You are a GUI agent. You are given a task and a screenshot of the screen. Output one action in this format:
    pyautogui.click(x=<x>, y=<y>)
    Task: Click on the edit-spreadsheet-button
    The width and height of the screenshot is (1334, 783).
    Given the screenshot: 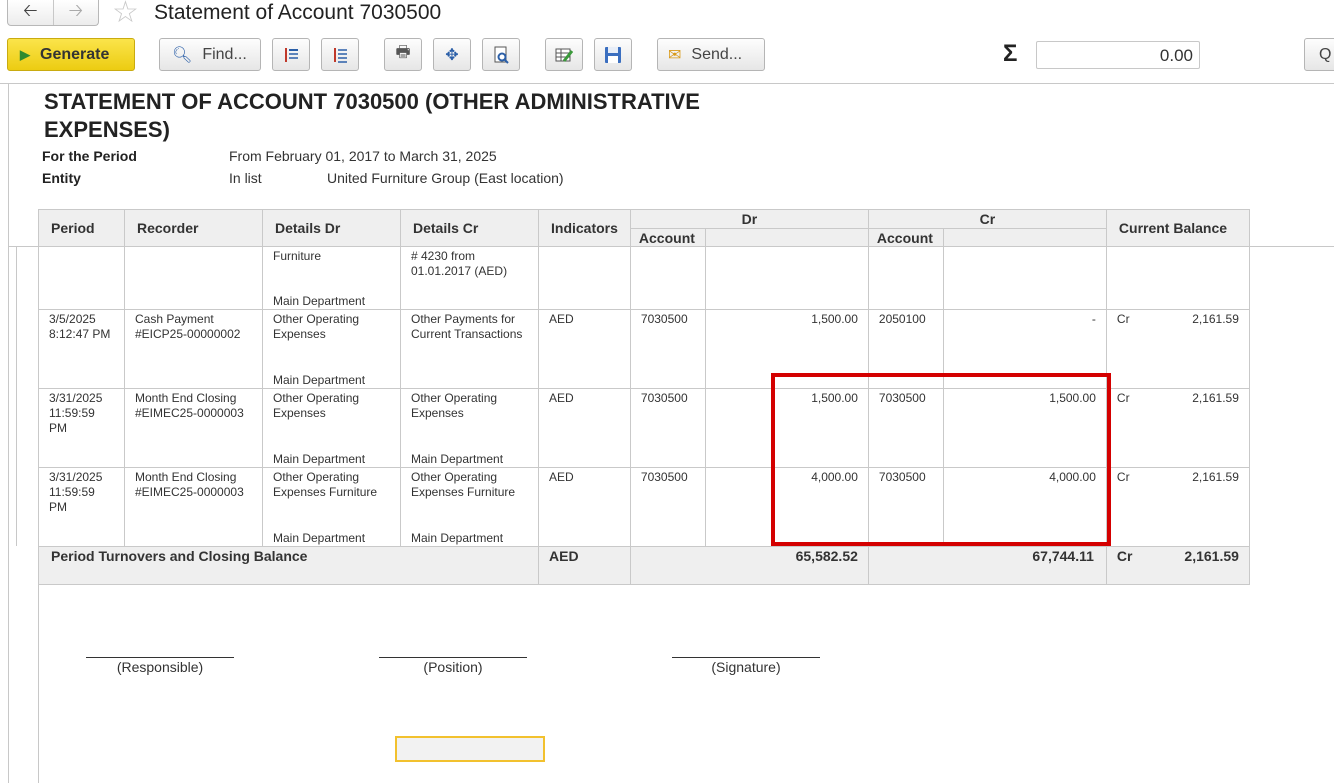 What is the action you would take?
    pyautogui.click(x=564, y=54)
    